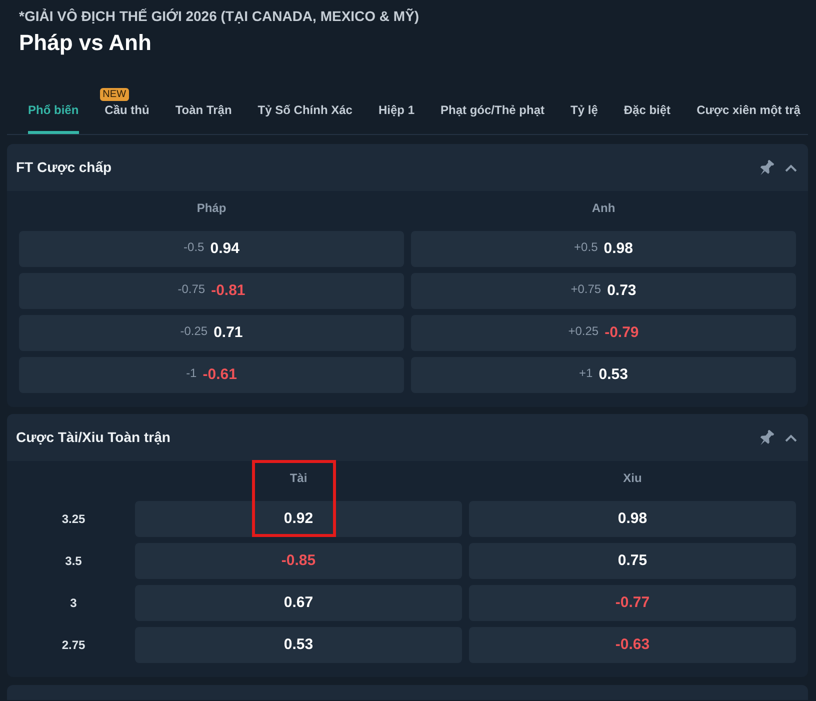 Image resolution: width=816 pixels, height=701 pixels. Describe the element at coordinates (211, 333) in the screenshot. I see `odds-button: -0.25 0.71` at that location.